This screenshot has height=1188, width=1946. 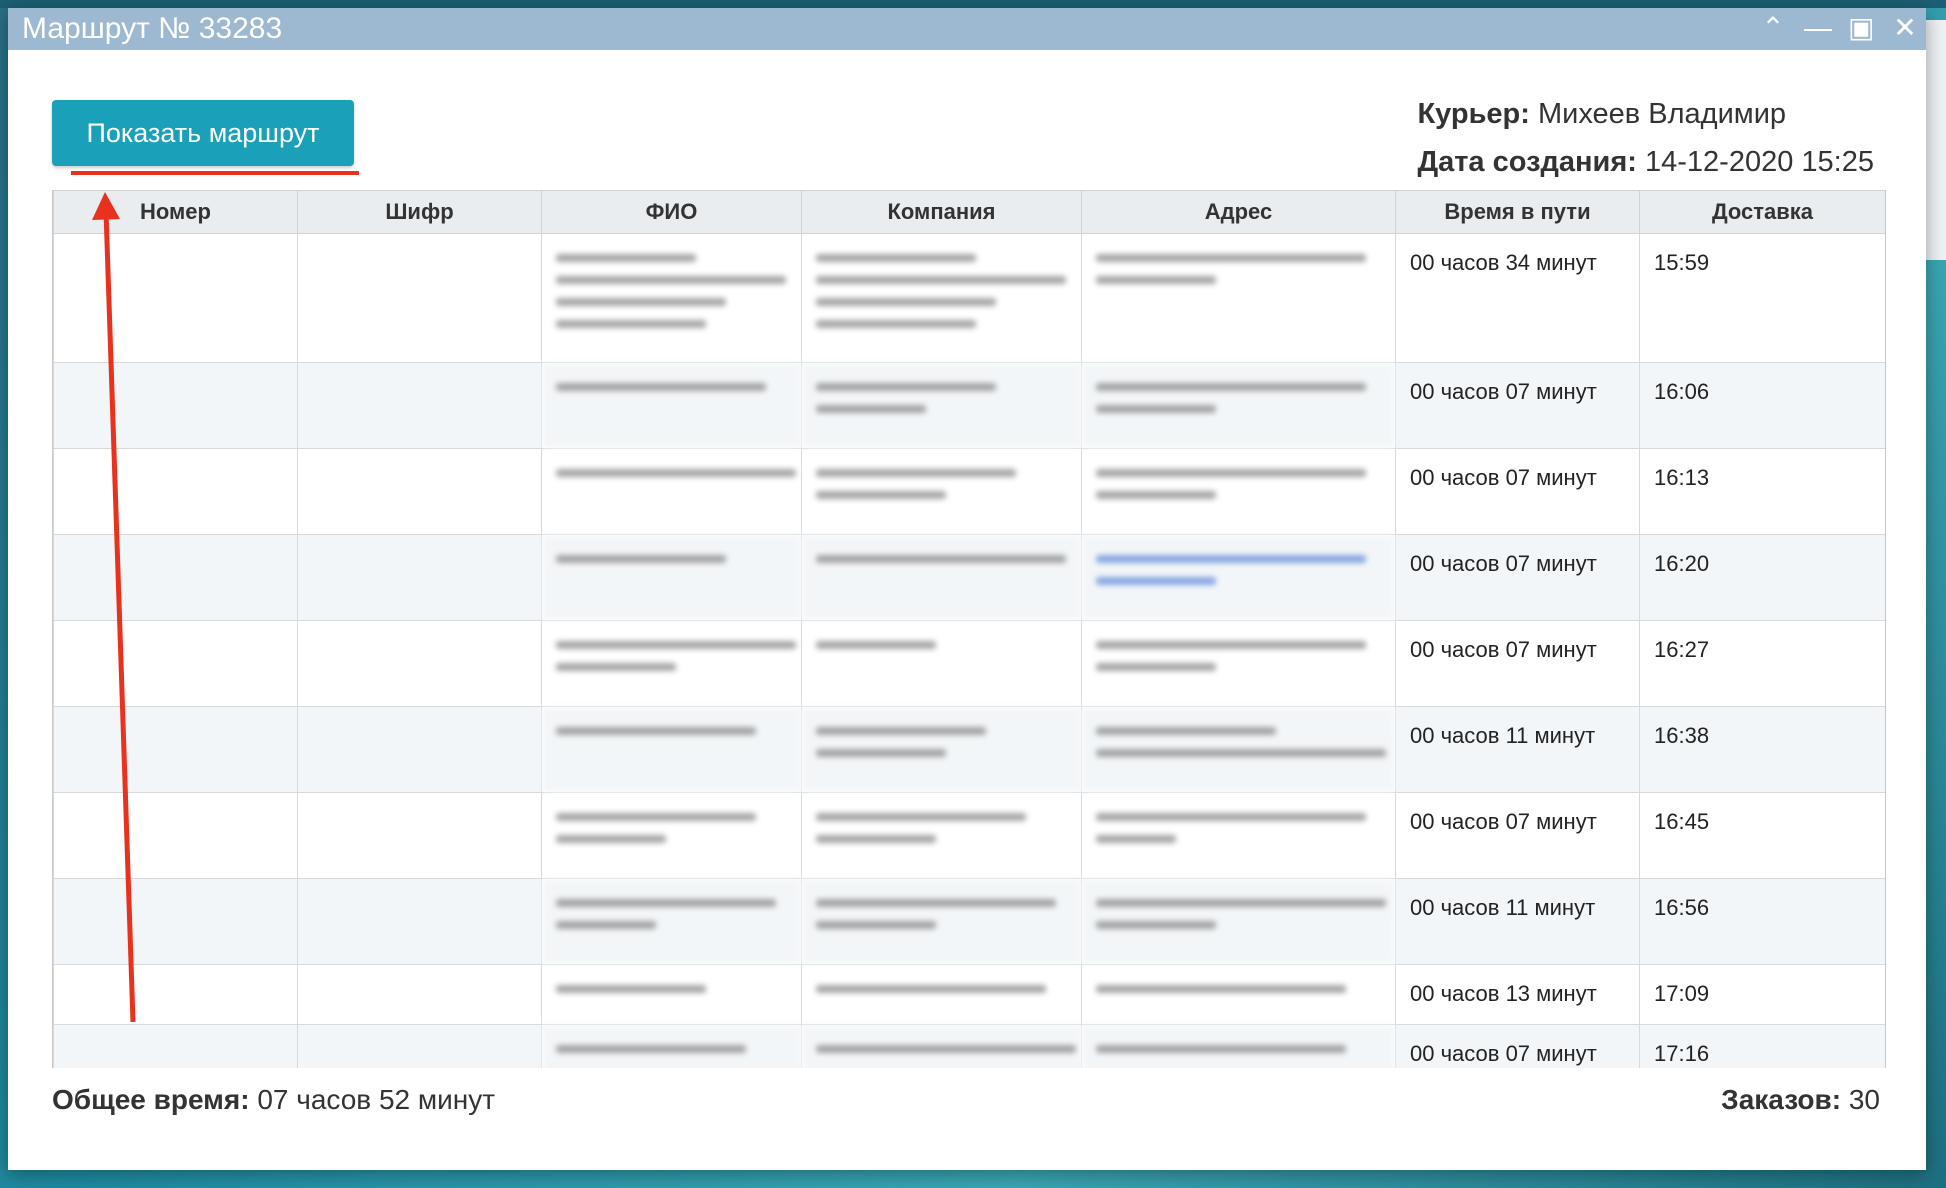 What do you see at coordinates (1517, 212) in the screenshot?
I see `column-header: Время в пути` at bounding box center [1517, 212].